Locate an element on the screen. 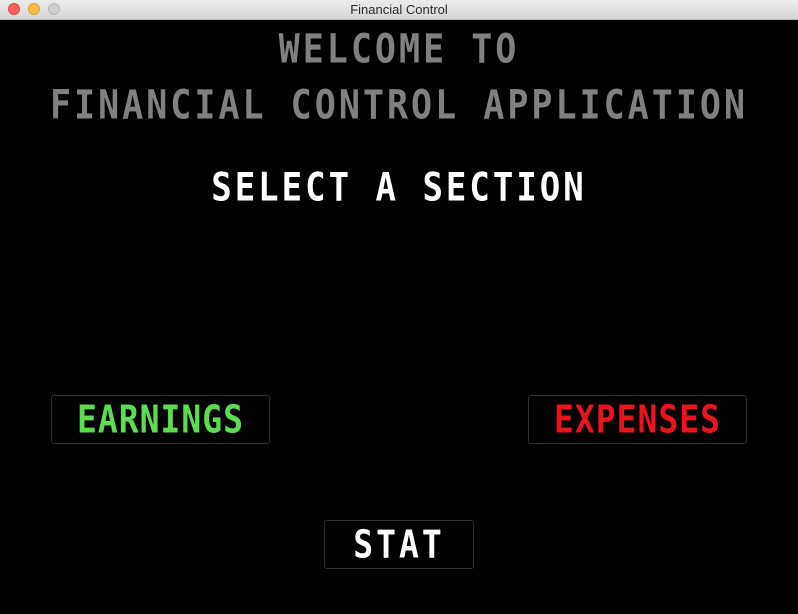 This screenshot has height=614, width=798. stat-button: STAT is located at coordinates (399, 544).